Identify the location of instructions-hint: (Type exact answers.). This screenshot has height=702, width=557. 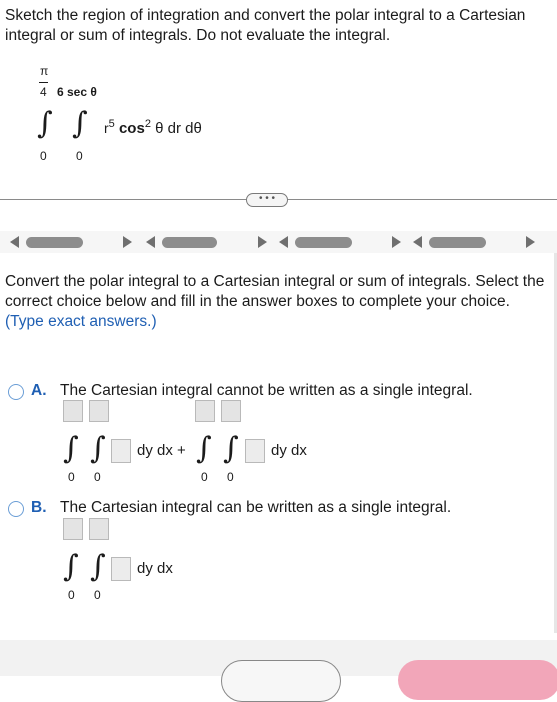
(81, 321).